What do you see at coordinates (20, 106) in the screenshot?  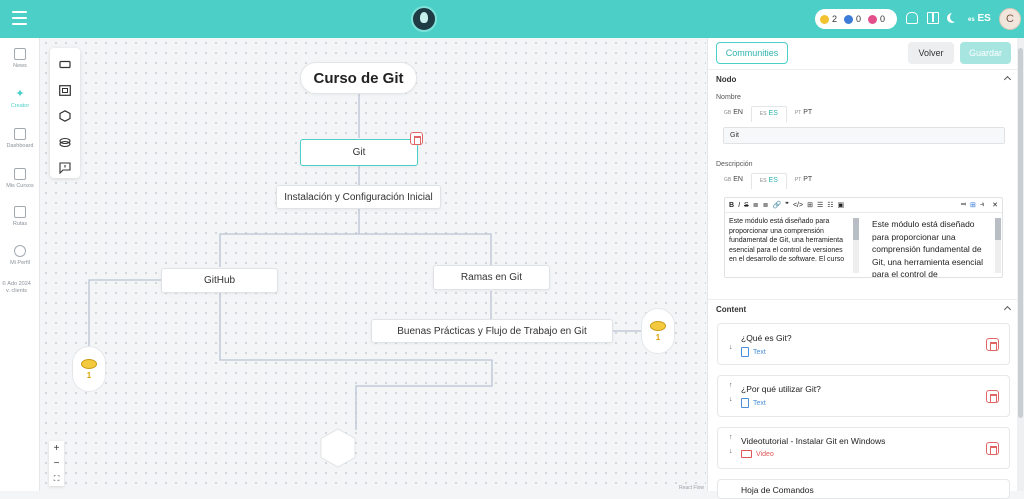 I see `sidebar-item-label: Creator` at bounding box center [20, 106].